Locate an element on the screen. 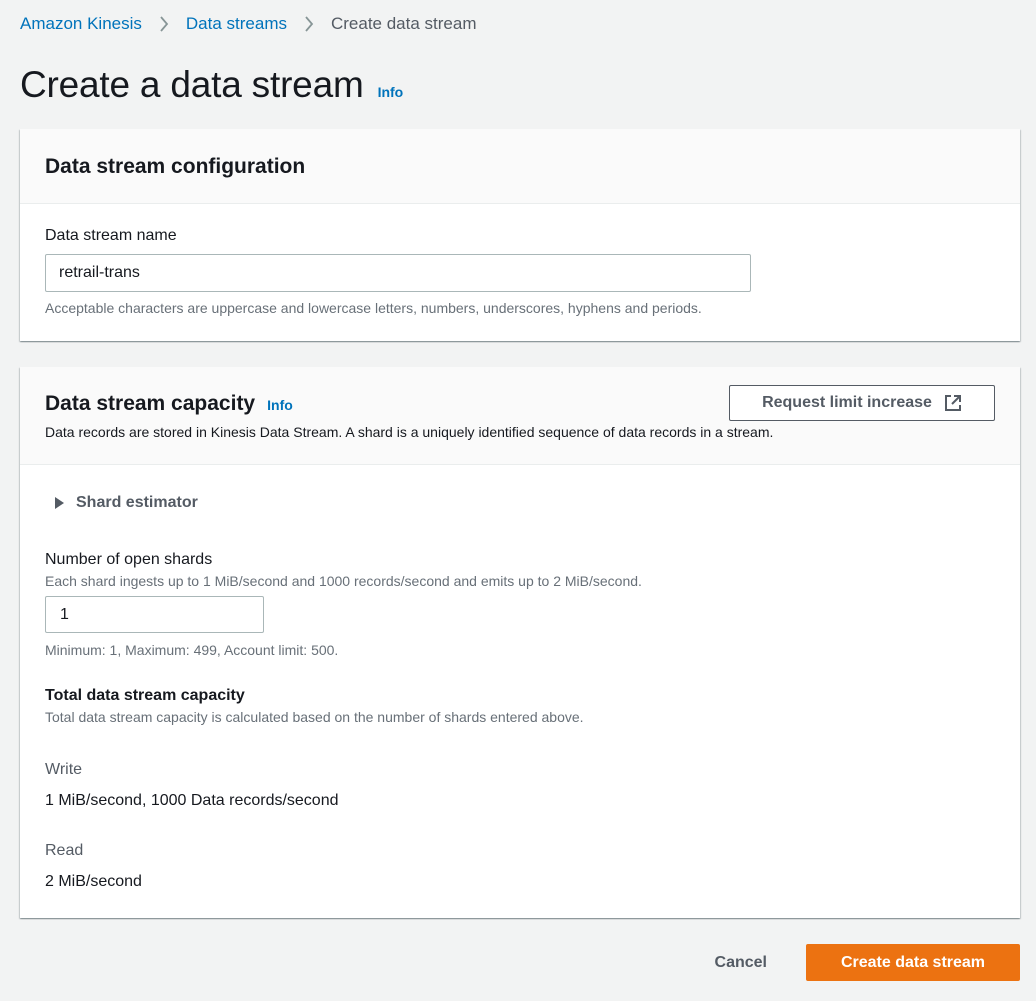 This screenshot has height=1001, width=1036. total-capacity-title: Total data stream capacity is located at coordinates (145, 695).